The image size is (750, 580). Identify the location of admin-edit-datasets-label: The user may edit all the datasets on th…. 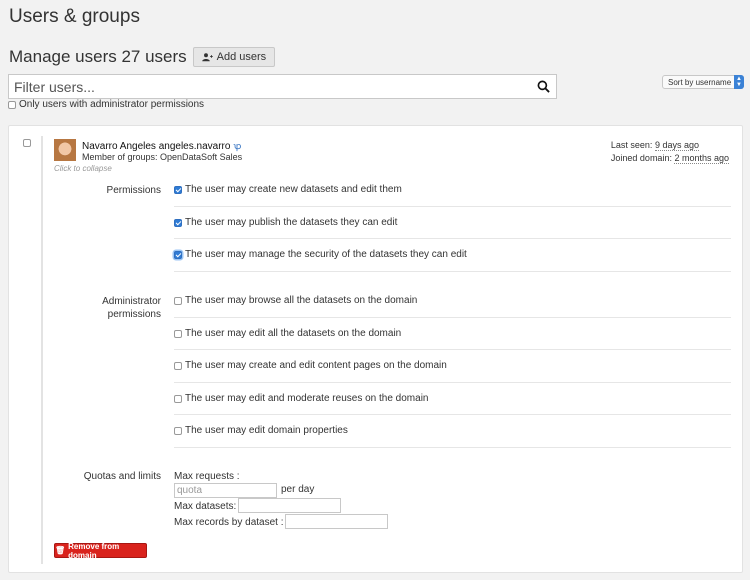
(293, 333).